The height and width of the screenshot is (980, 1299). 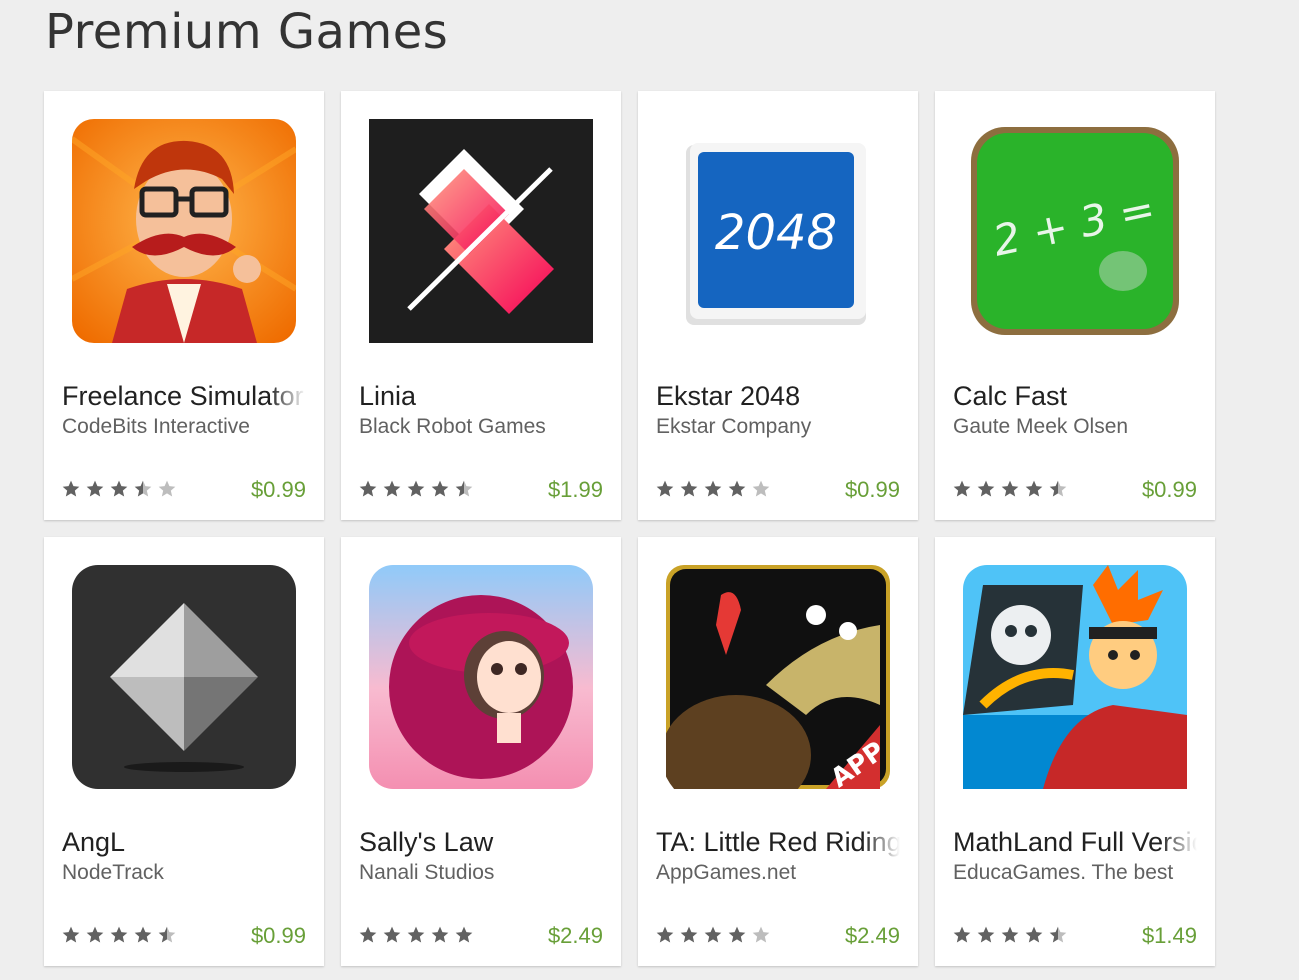 I want to click on game-title: Ekstar 2048, so click(x=778, y=396).